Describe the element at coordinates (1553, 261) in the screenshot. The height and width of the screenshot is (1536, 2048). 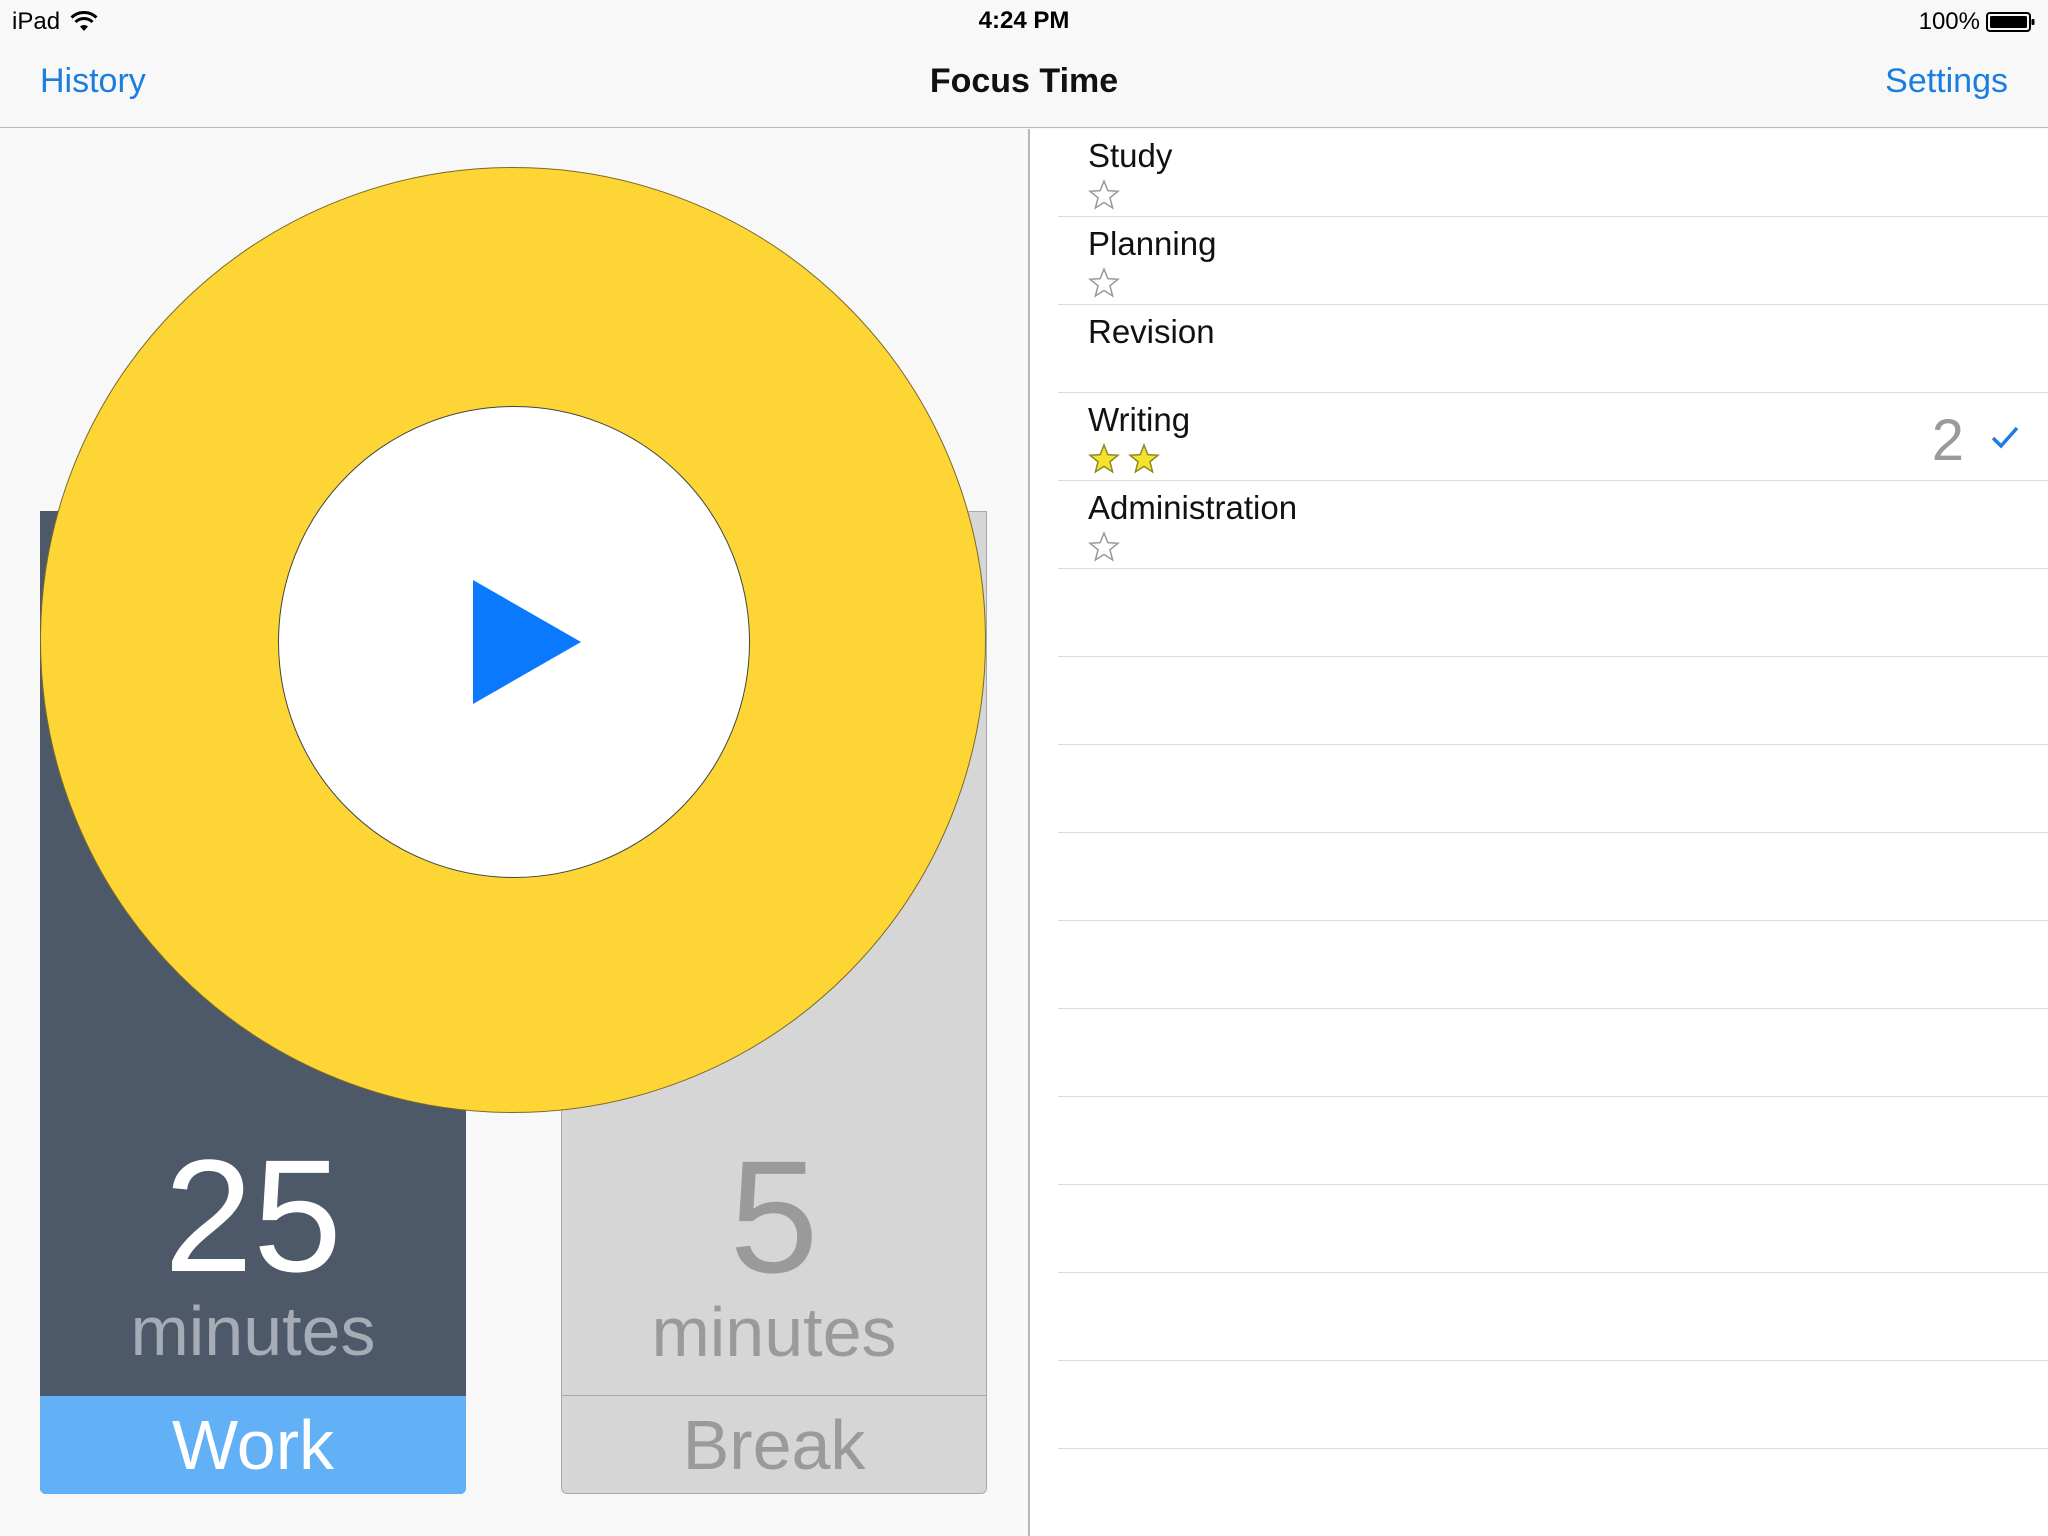
I see `task-row: Planning` at that location.